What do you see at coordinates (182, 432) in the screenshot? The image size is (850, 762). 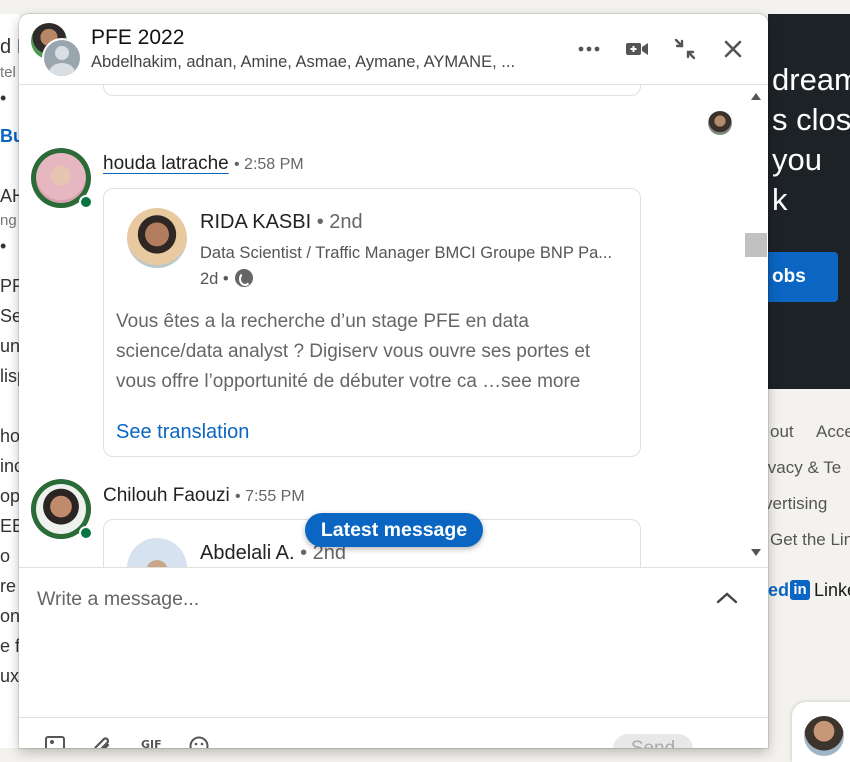 I see `see-translation-link: See translation` at bounding box center [182, 432].